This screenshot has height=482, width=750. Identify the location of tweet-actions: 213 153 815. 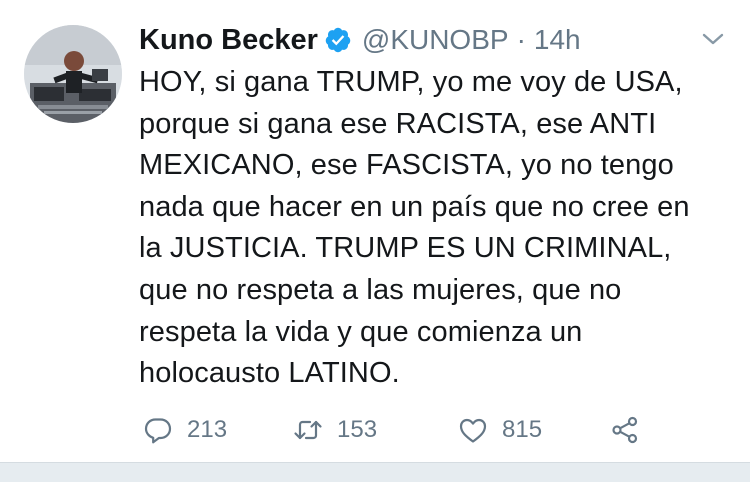
(391, 430).